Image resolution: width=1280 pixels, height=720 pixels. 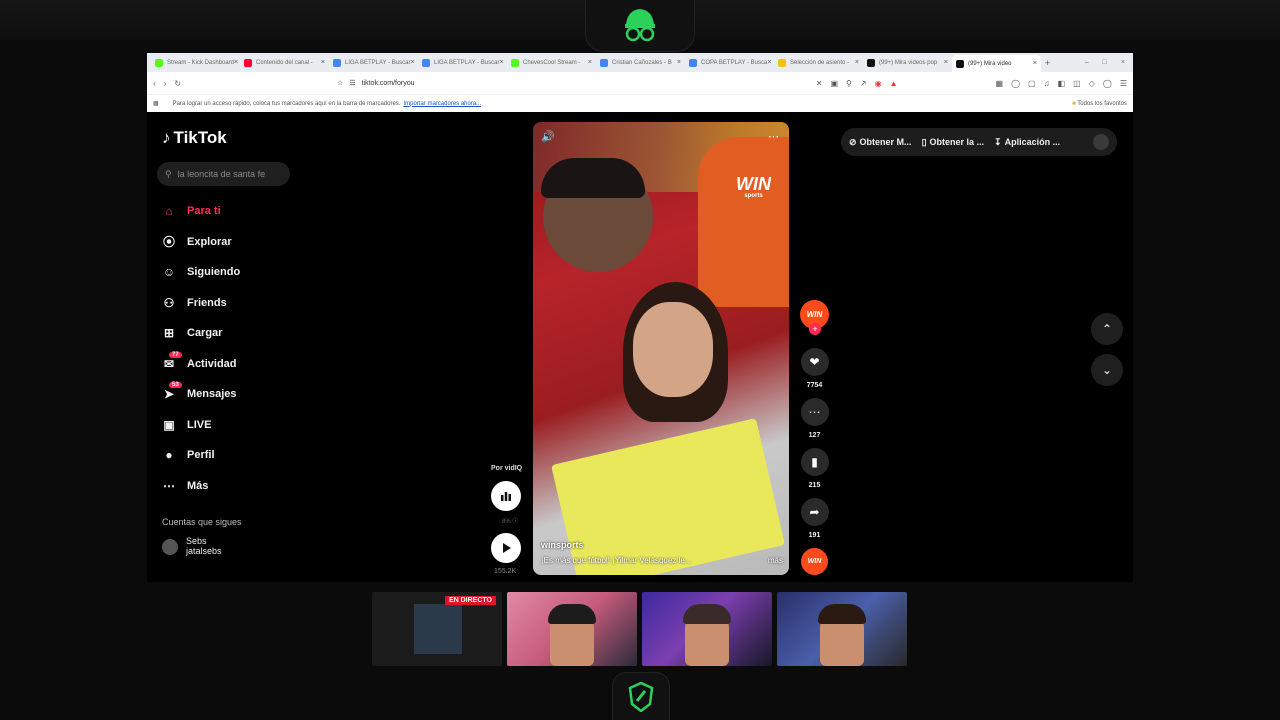 I want to click on next-video-button: ⌄, so click(x=1107, y=370).